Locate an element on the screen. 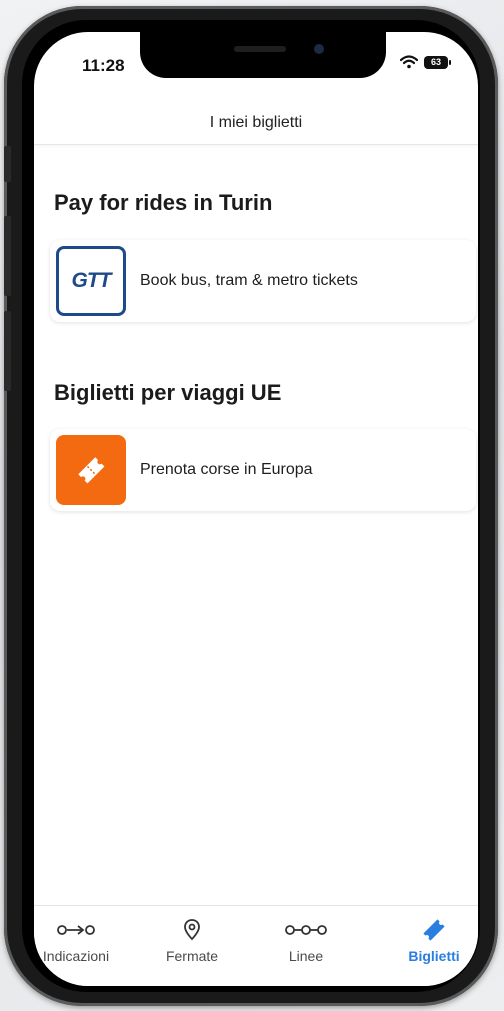 Image resolution: width=504 pixels, height=1011 pixels. tab-fermate: Fermate is located at coordinates (192, 941).